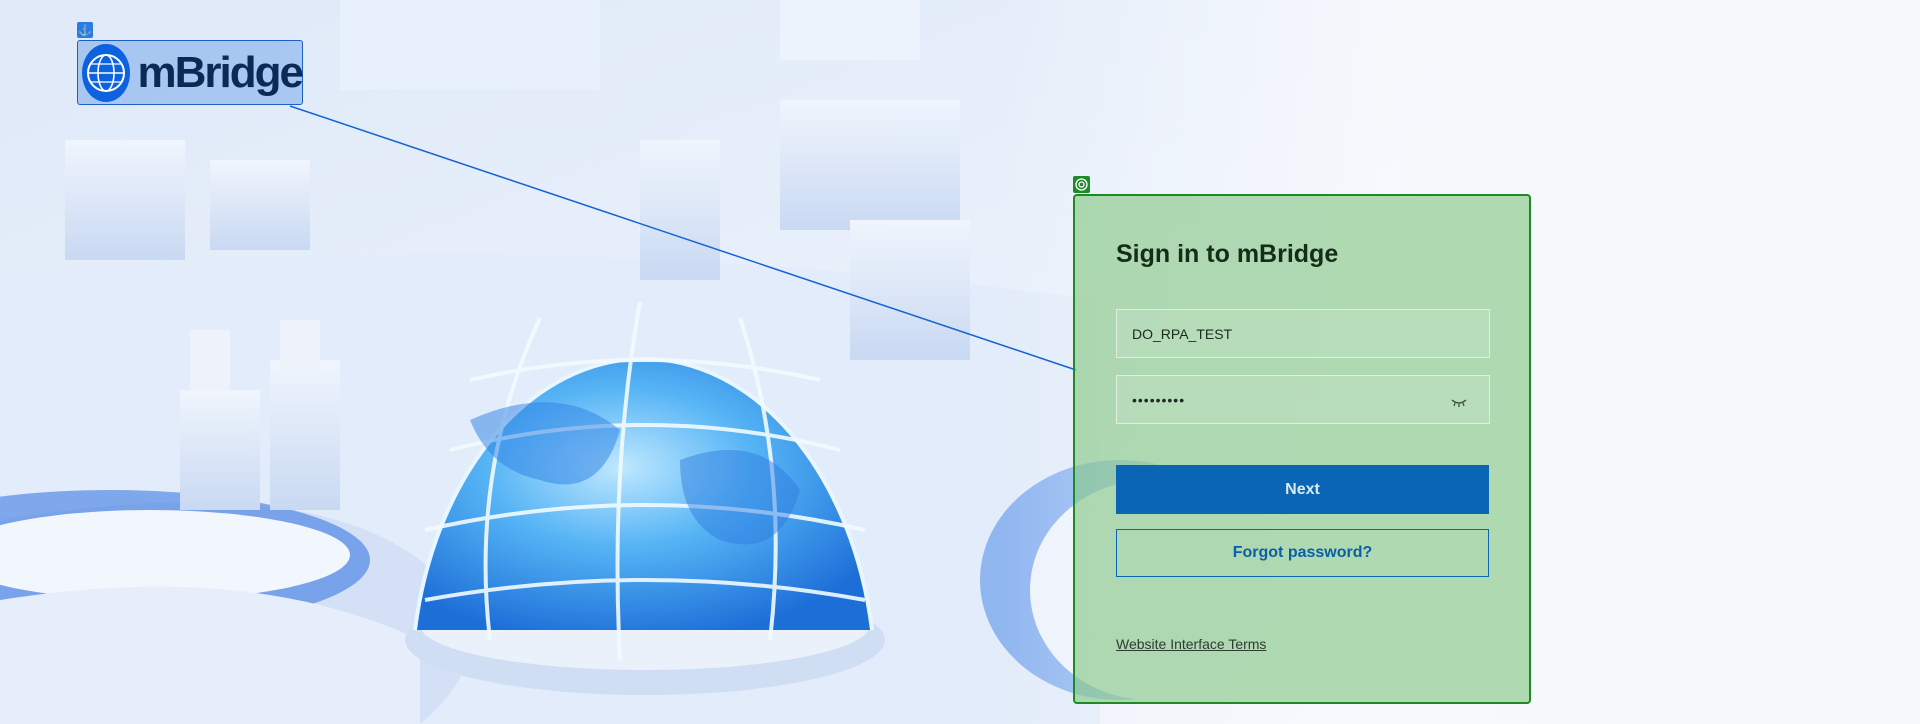  Describe the element at coordinates (106, 72) in the screenshot. I see `globe-icon` at that location.